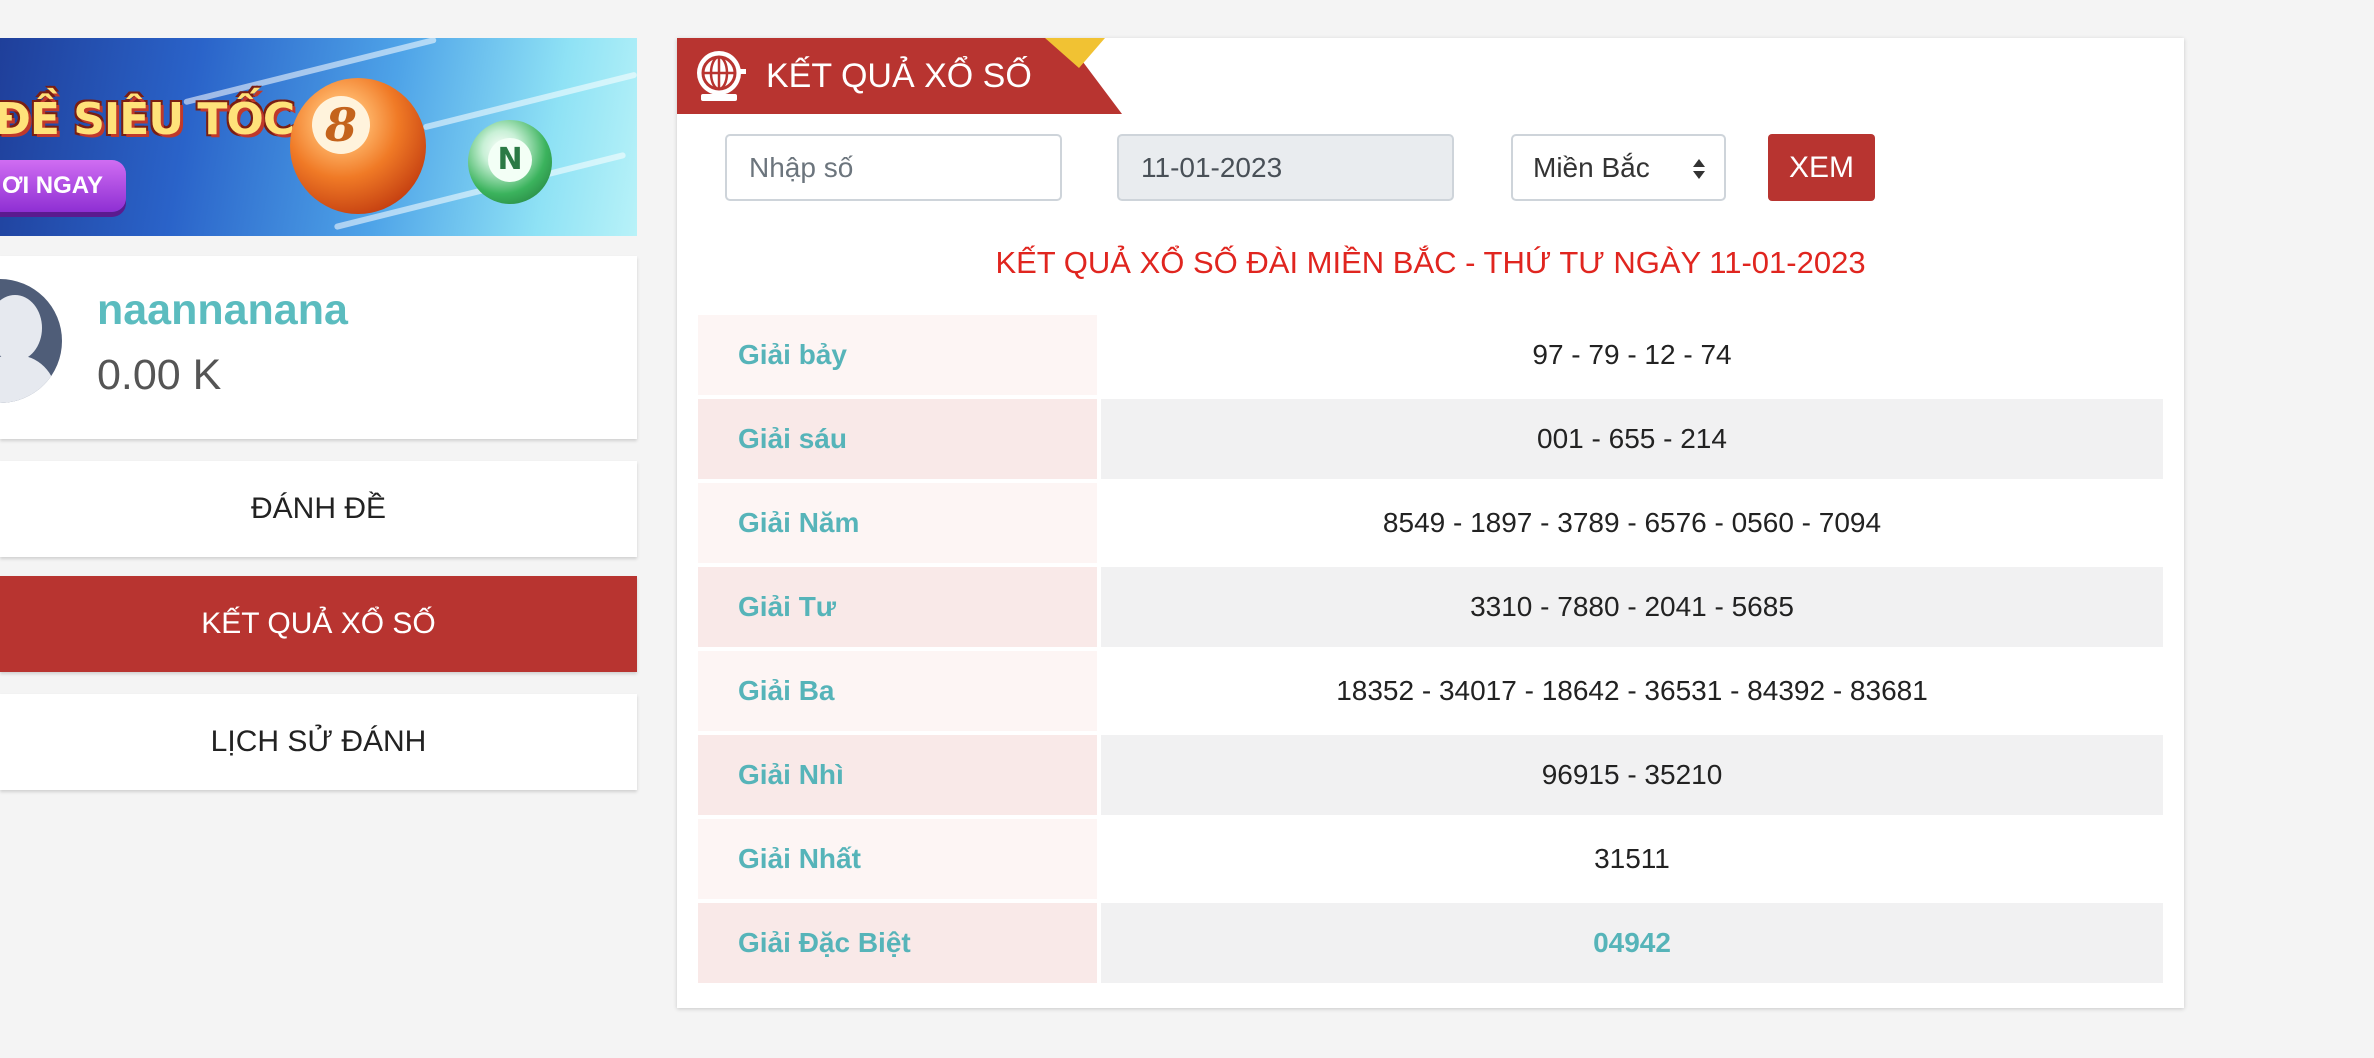 The height and width of the screenshot is (1058, 2374). I want to click on prize-label: Giải sáu, so click(897, 439).